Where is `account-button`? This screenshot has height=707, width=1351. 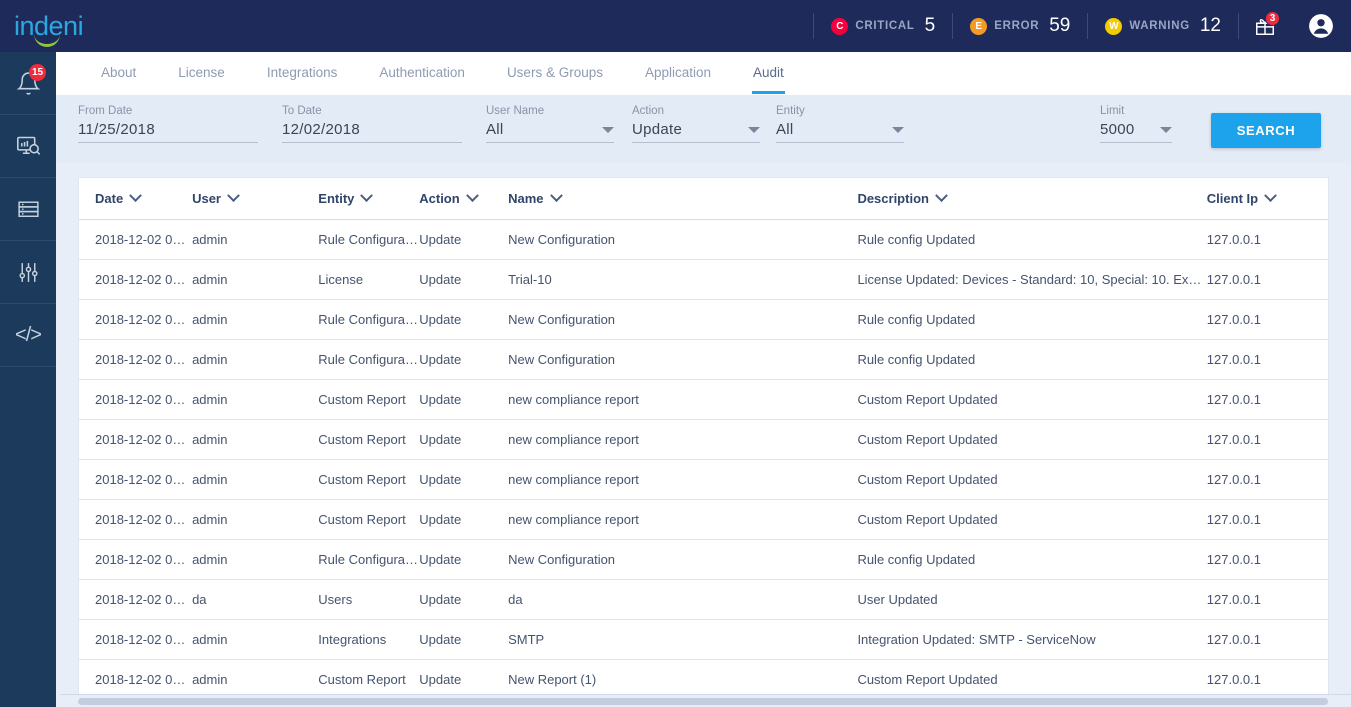 account-button is located at coordinates (1321, 26).